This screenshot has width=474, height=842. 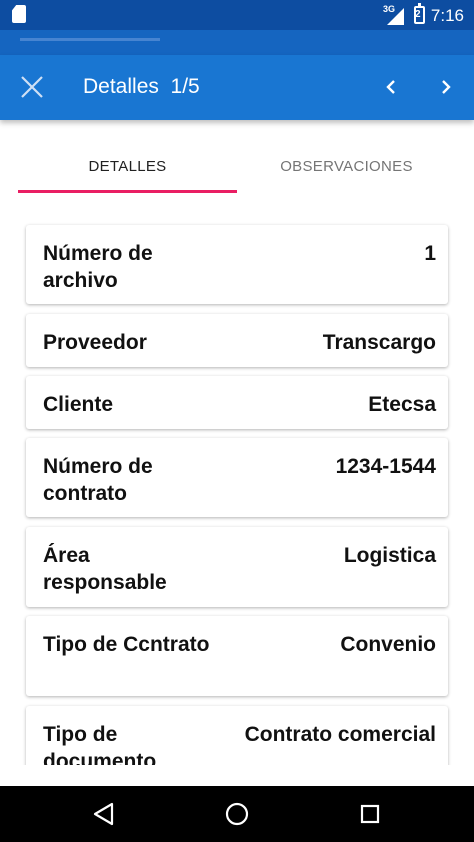 I want to click on detail-value: Convenio, so click(x=388, y=644).